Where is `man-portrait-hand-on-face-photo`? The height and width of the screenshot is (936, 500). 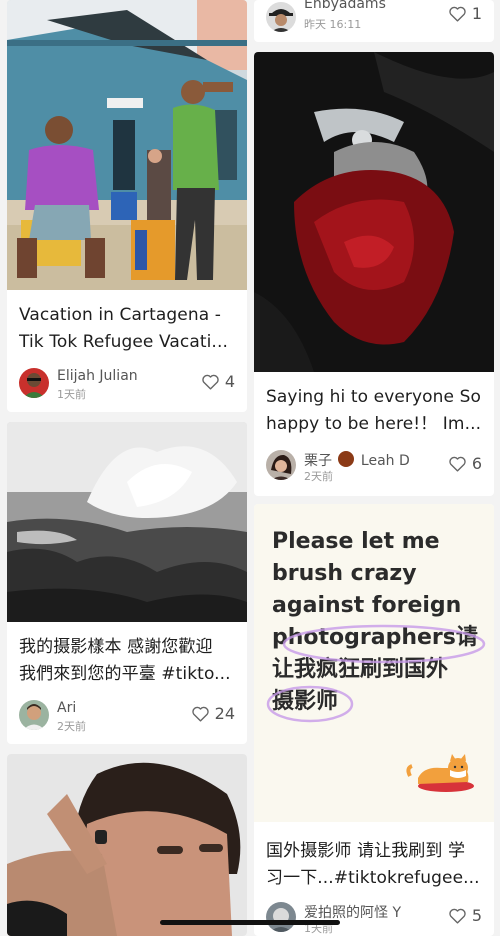
man-portrait-hand-on-face-photo is located at coordinates (127, 845).